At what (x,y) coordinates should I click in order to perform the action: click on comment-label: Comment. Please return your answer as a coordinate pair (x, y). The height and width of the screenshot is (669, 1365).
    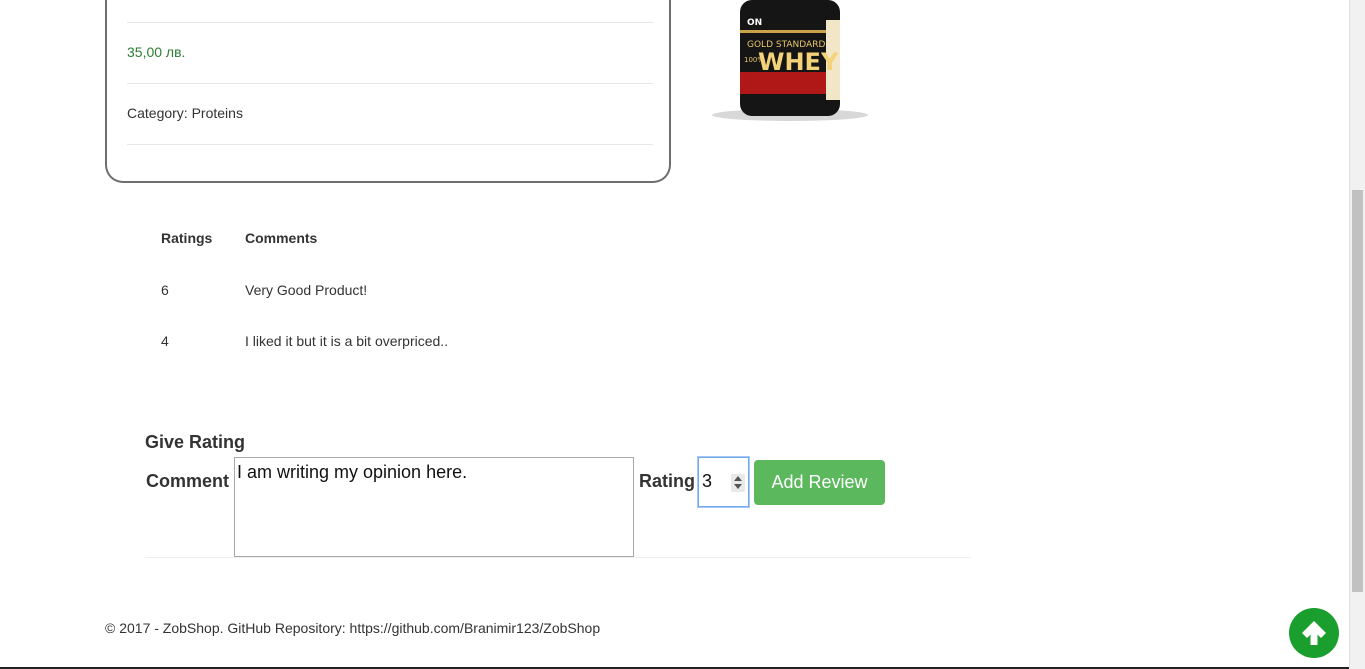
    Looking at the image, I should click on (188, 481).